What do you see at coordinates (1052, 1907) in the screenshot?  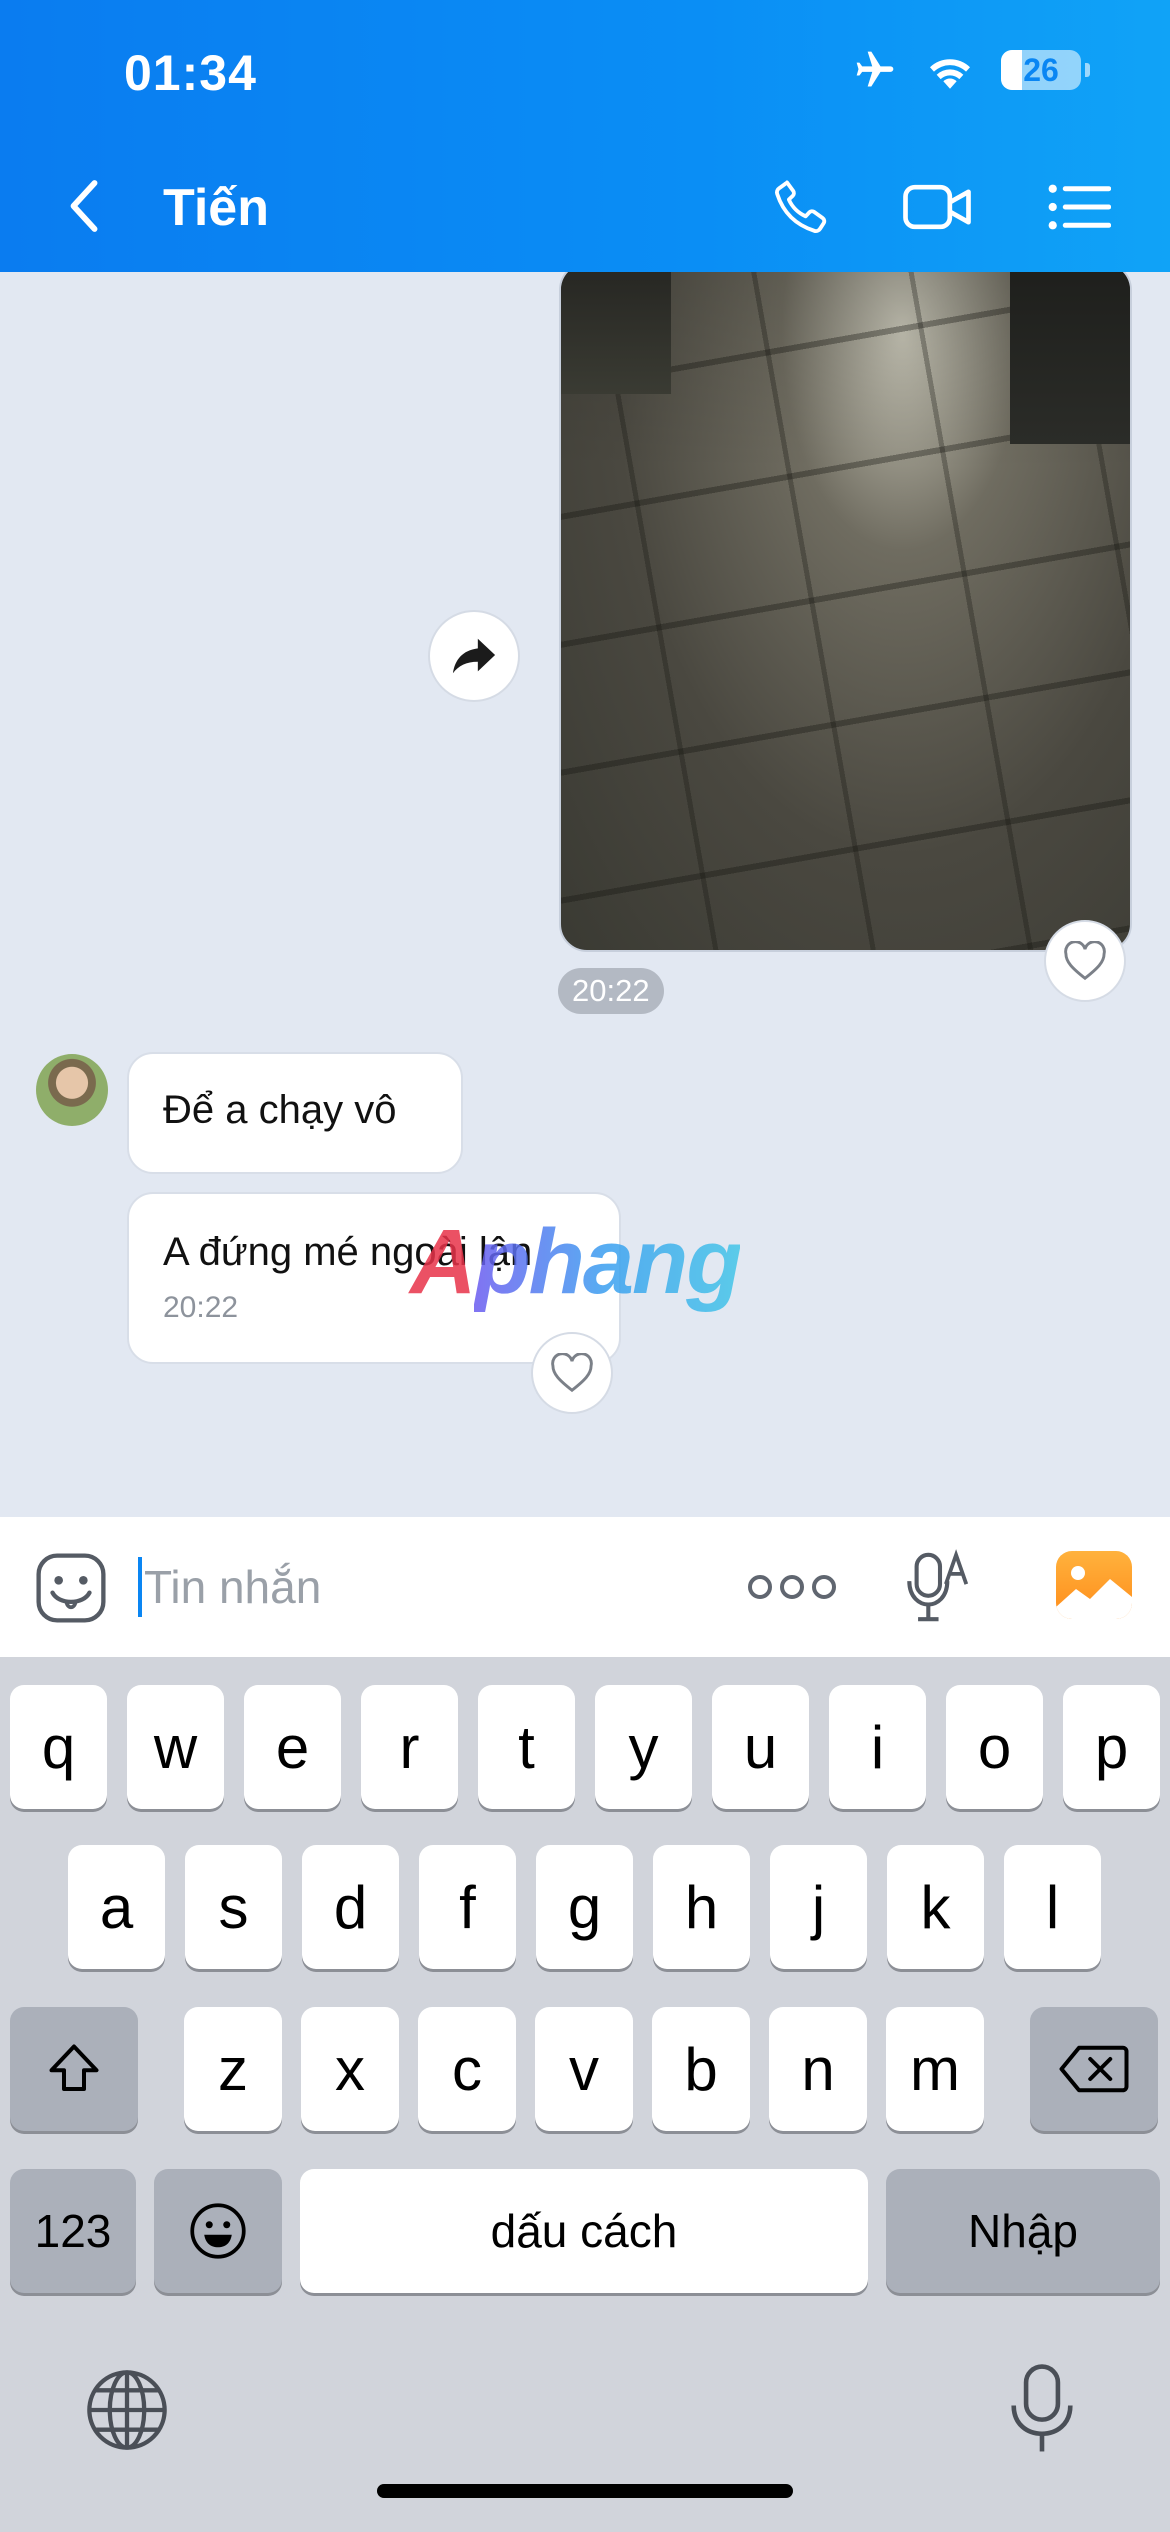 I see `key-l: l` at bounding box center [1052, 1907].